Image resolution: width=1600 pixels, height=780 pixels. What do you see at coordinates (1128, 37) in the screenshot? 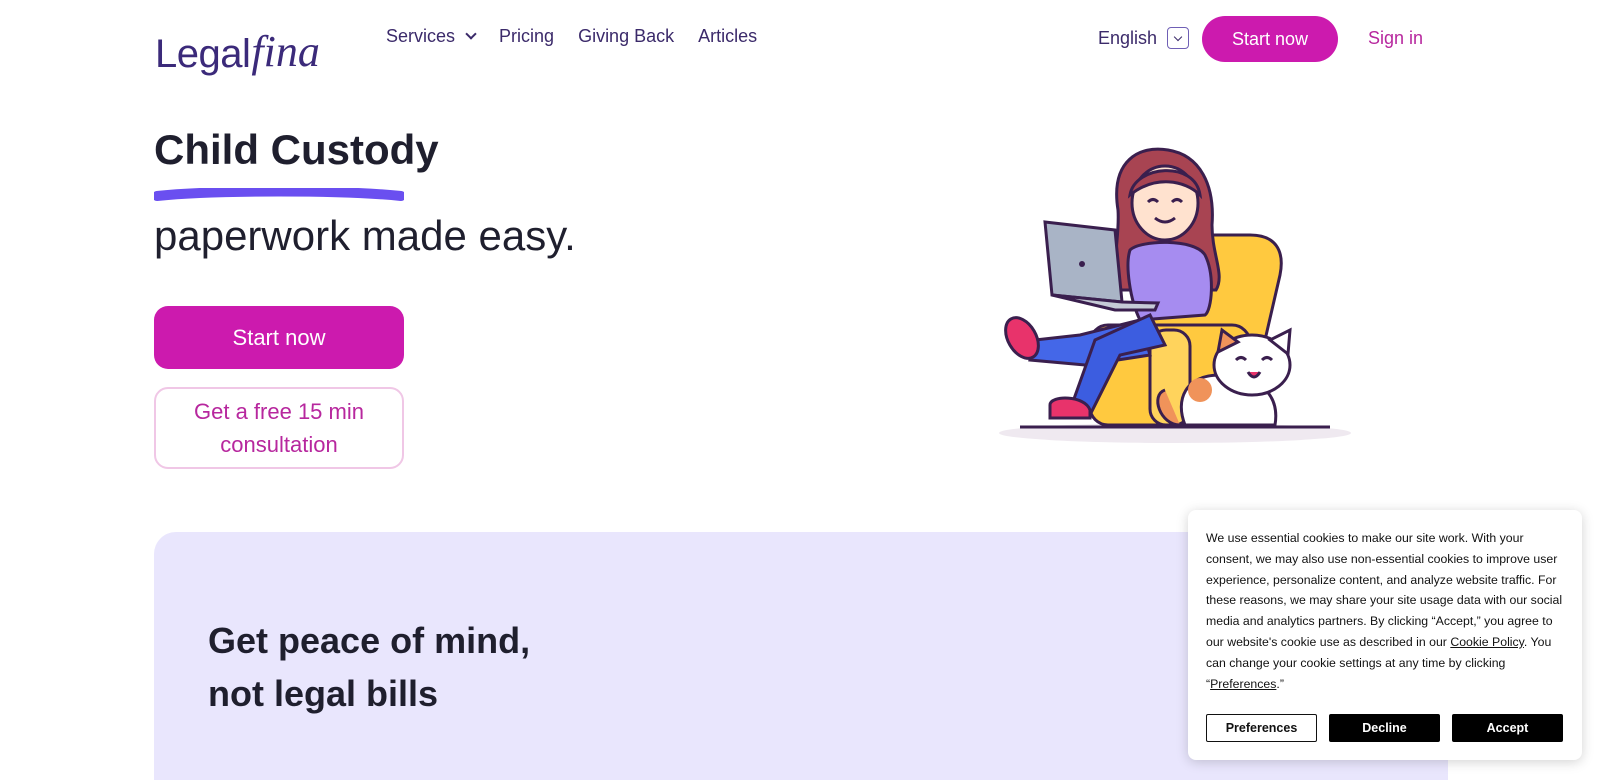
I see `language-label: English` at bounding box center [1128, 37].